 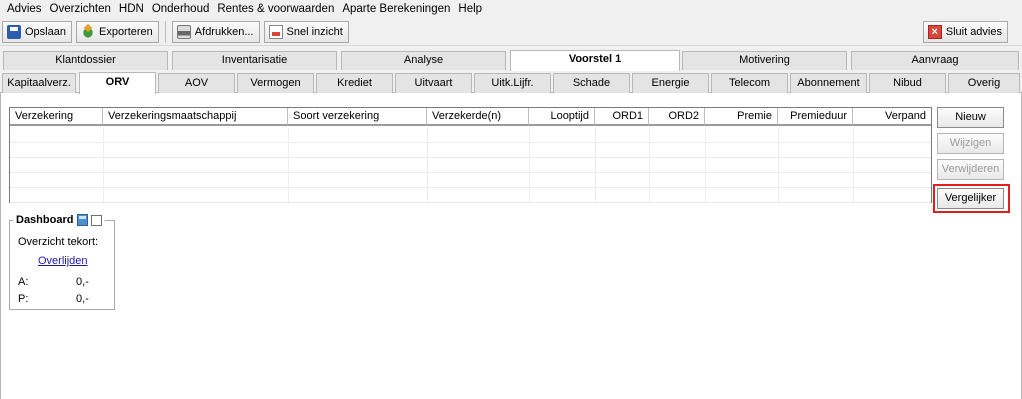 What do you see at coordinates (117, 83) in the screenshot?
I see `tab-orv: ORV` at bounding box center [117, 83].